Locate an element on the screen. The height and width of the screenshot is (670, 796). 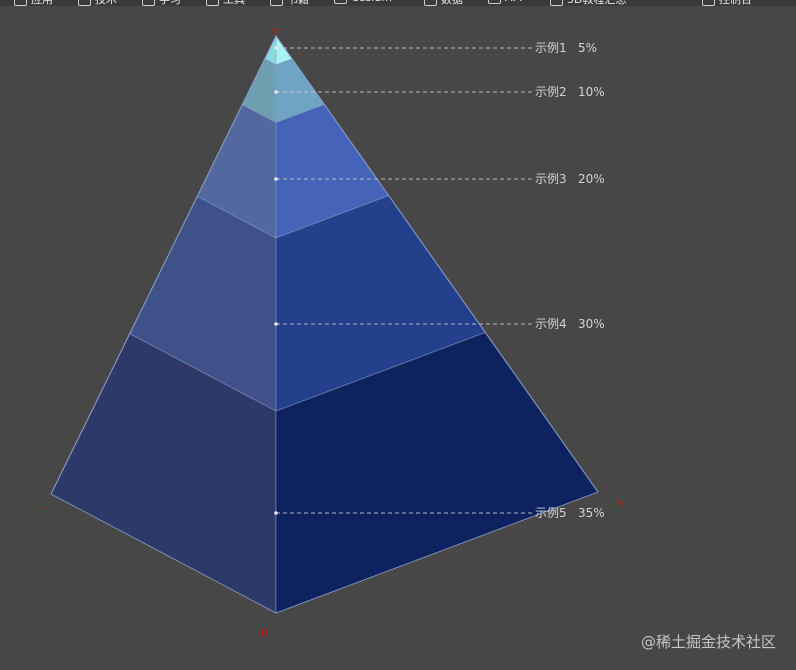
watermark: @稀土掘金技术社区 is located at coordinates (708, 642).